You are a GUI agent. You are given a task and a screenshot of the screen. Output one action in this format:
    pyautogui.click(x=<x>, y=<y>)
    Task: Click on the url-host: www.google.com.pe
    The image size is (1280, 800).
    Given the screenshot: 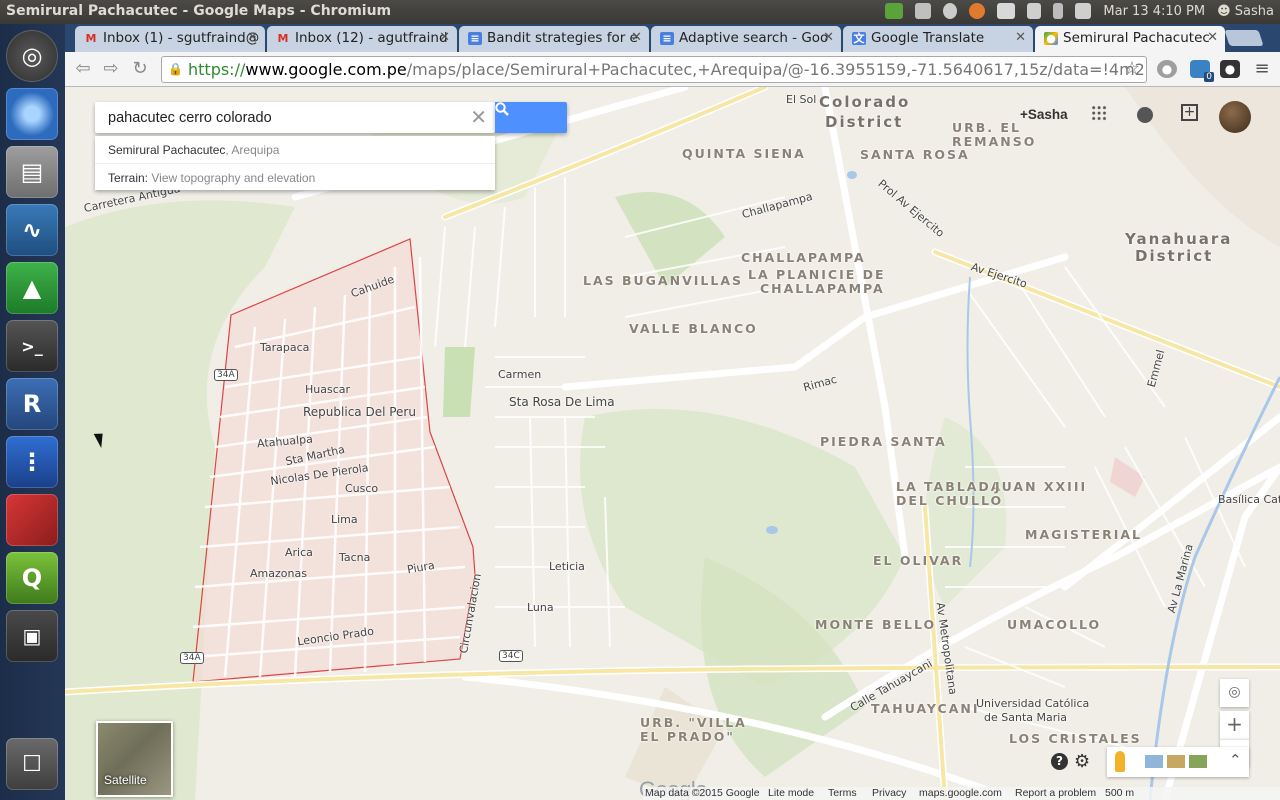 What is the action you would take?
    pyautogui.click(x=326, y=69)
    